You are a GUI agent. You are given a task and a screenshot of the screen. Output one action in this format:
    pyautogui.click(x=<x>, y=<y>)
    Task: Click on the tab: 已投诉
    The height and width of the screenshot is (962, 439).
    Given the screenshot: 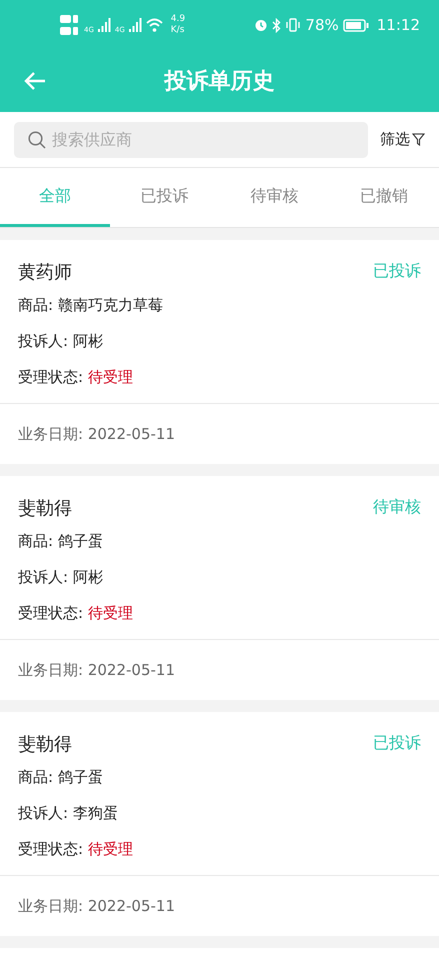 What is the action you would take?
    pyautogui.click(x=165, y=197)
    